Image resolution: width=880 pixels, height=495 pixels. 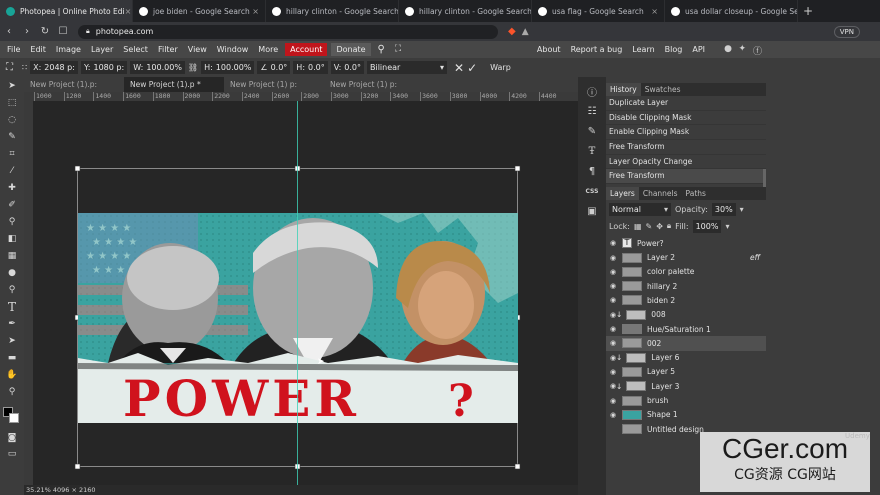 What do you see at coordinates (63, 31) in the screenshot?
I see `bookmark-icon: ☐` at bounding box center [63, 31].